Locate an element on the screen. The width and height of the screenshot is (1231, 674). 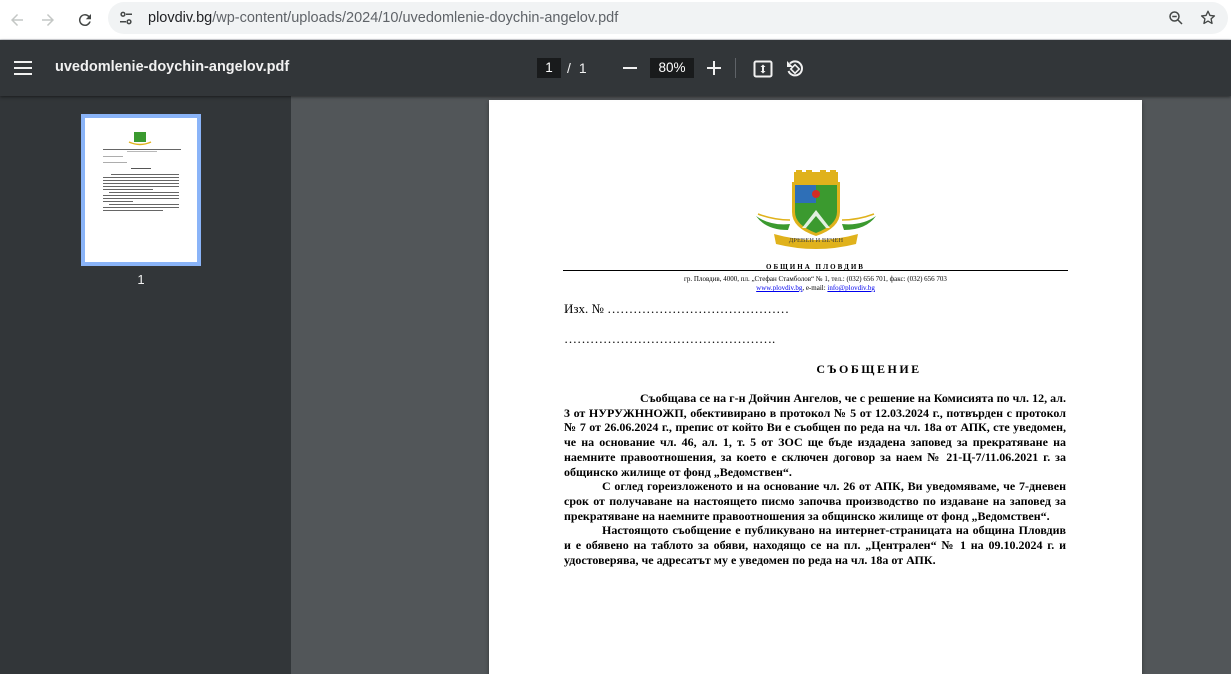
thumbnail-preview is located at coordinates (141, 190).